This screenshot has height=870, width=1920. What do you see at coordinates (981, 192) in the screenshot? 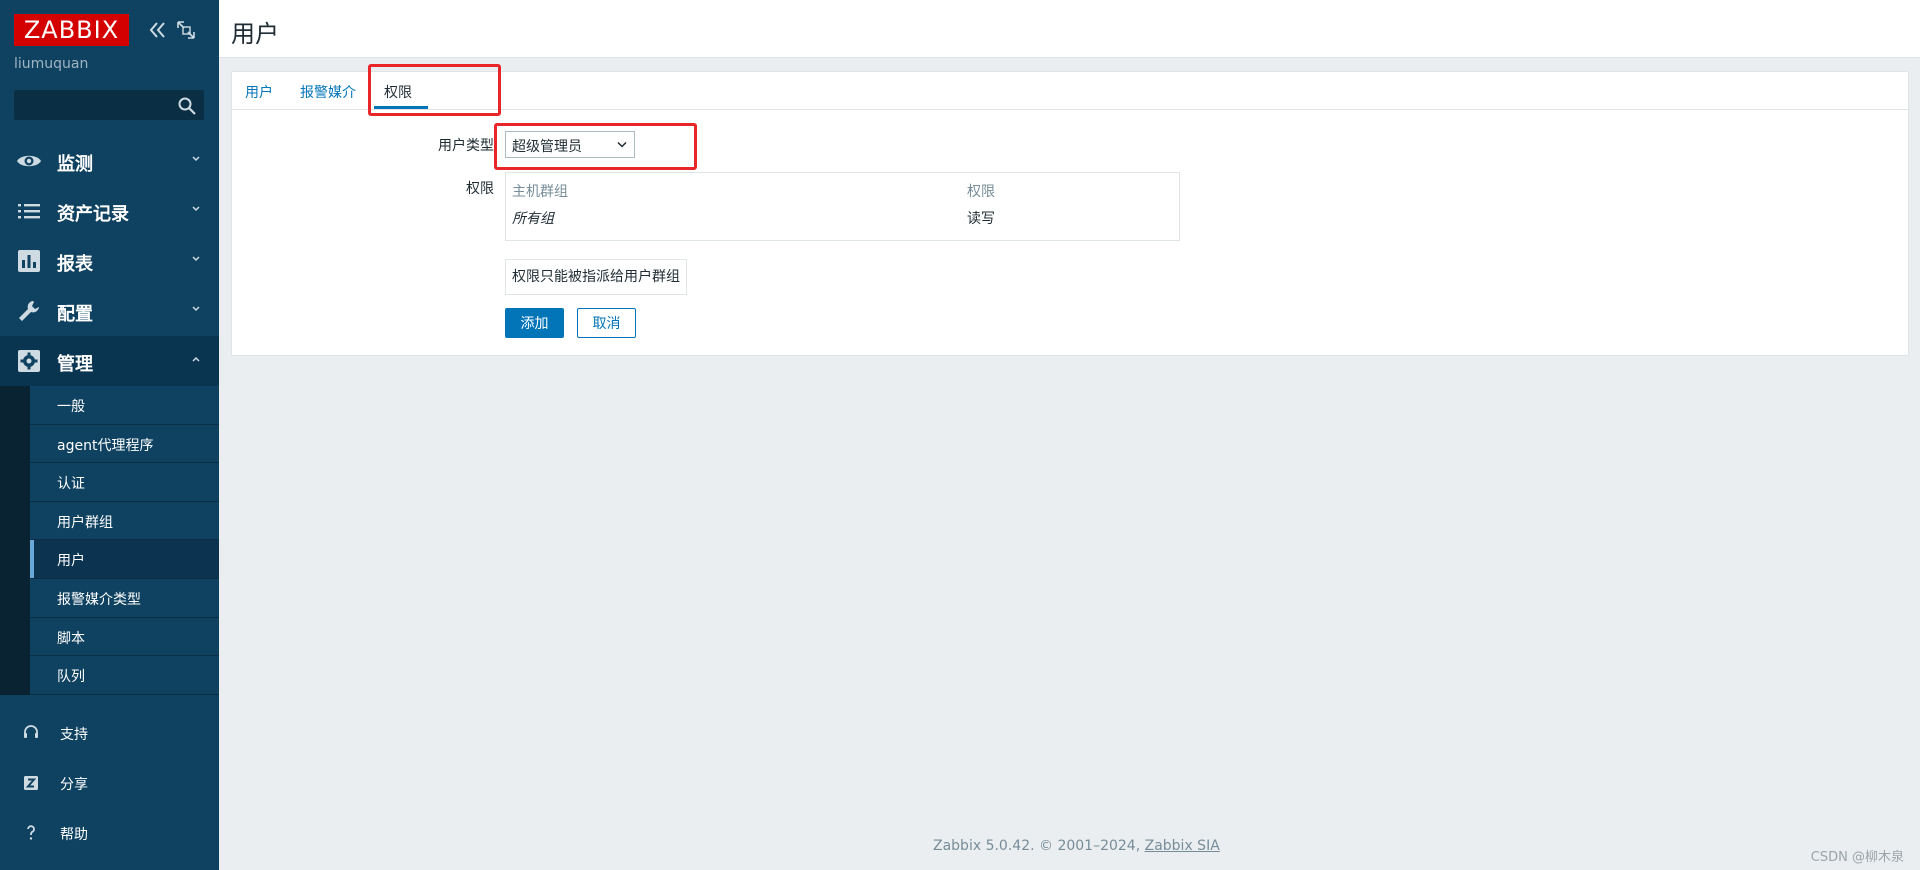
I see `column-header-permission: 权限` at bounding box center [981, 192].